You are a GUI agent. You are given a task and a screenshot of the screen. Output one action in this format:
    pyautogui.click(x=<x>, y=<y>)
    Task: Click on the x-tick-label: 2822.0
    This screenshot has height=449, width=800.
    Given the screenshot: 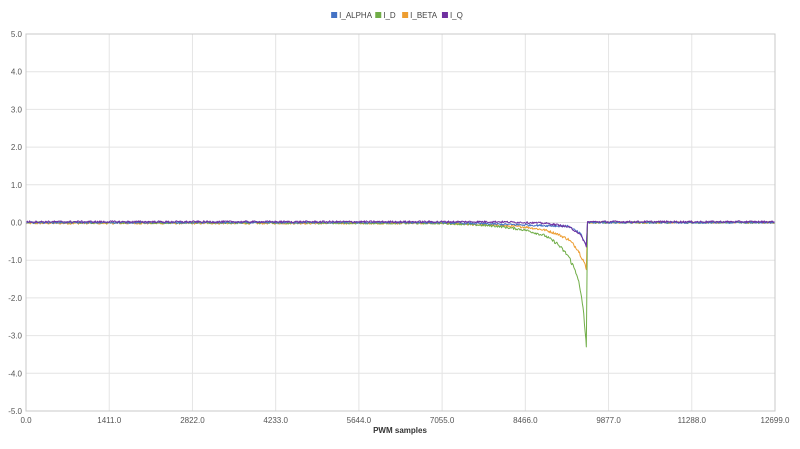 What is the action you would take?
    pyautogui.click(x=192, y=420)
    